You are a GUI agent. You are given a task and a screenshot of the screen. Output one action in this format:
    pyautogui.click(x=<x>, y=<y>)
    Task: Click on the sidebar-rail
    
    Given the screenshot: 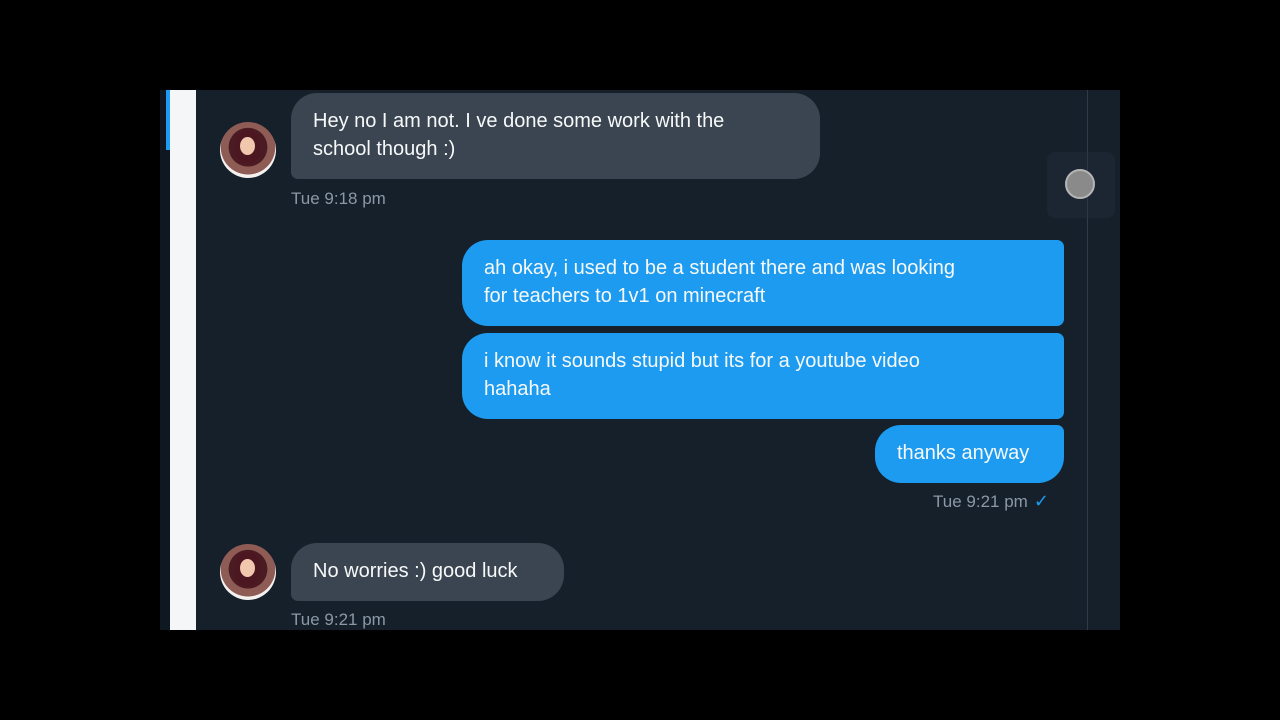 What is the action you would take?
    pyautogui.click(x=178, y=360)
    